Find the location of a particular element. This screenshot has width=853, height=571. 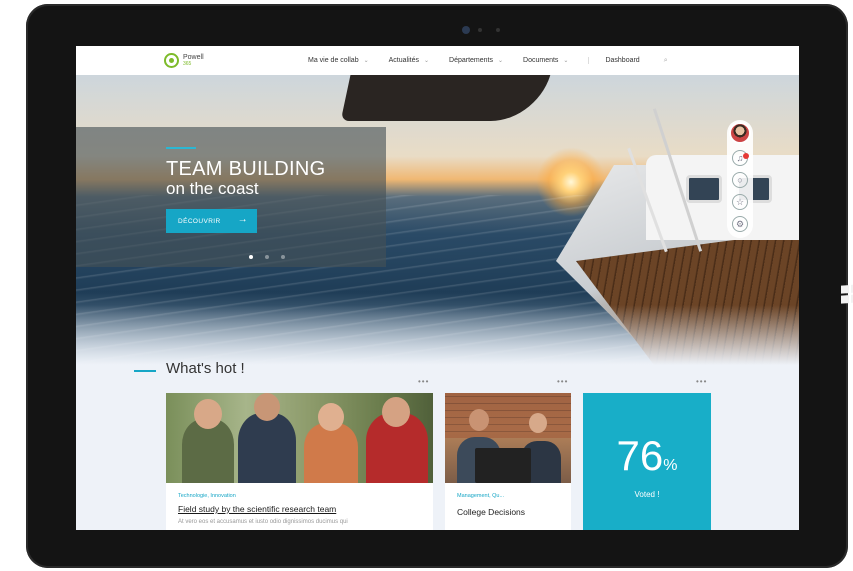

brand-sub: 365 is located at coordinates (187, 63).